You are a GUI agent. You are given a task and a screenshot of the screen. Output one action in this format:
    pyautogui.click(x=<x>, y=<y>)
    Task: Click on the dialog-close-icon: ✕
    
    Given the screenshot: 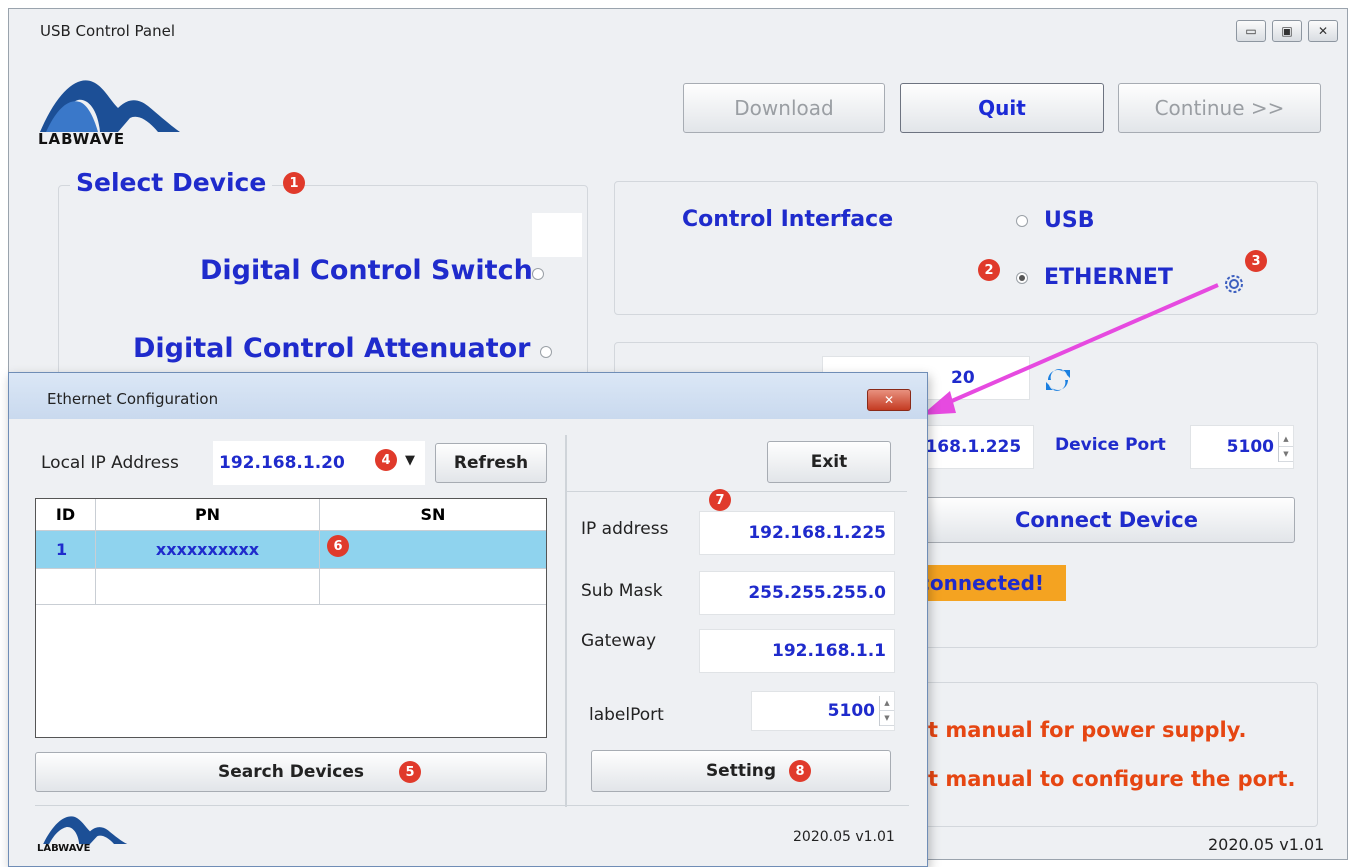 What is the action you would take?
    pyautogui.click(x=889, y=400)
    